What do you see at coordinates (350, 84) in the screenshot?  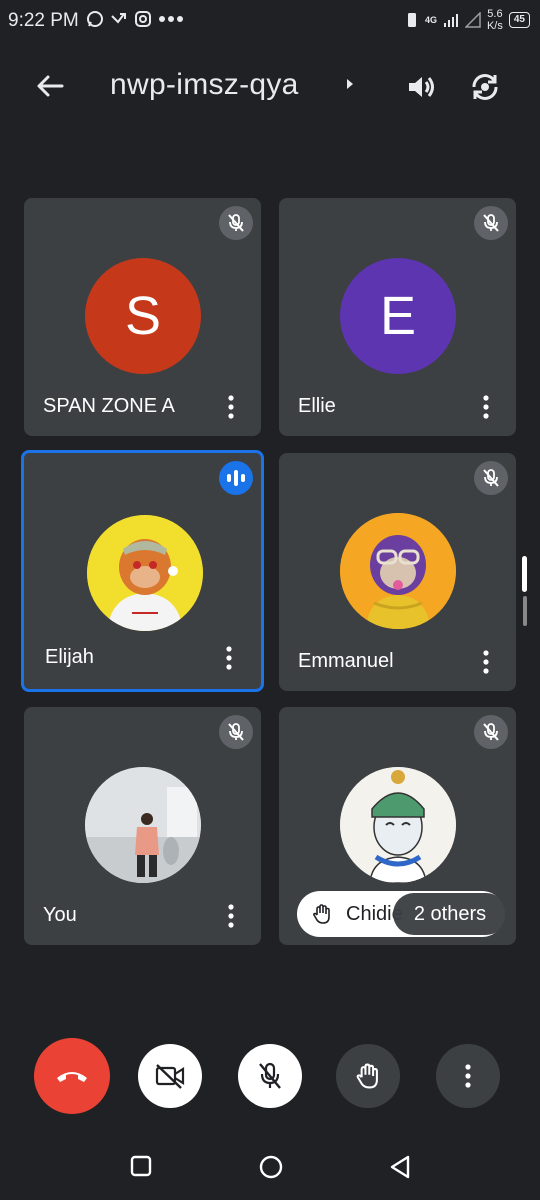 I see `chevron-right-icon` at bounding box center [350, 84].